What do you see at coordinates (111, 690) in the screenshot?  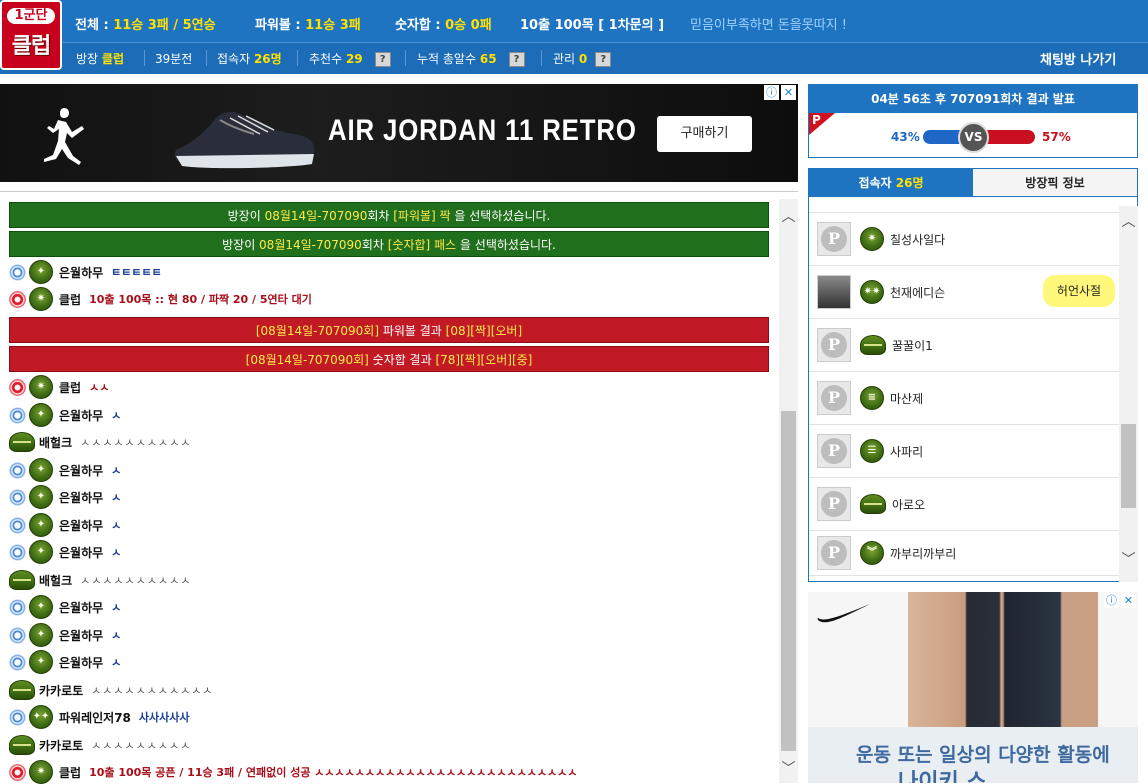 I see `chat-message: 카카로토 ㅅㅅㅅㅅㅅㅅㅅㅅㅅㅅㅅ` at bounding box center [111, 690].